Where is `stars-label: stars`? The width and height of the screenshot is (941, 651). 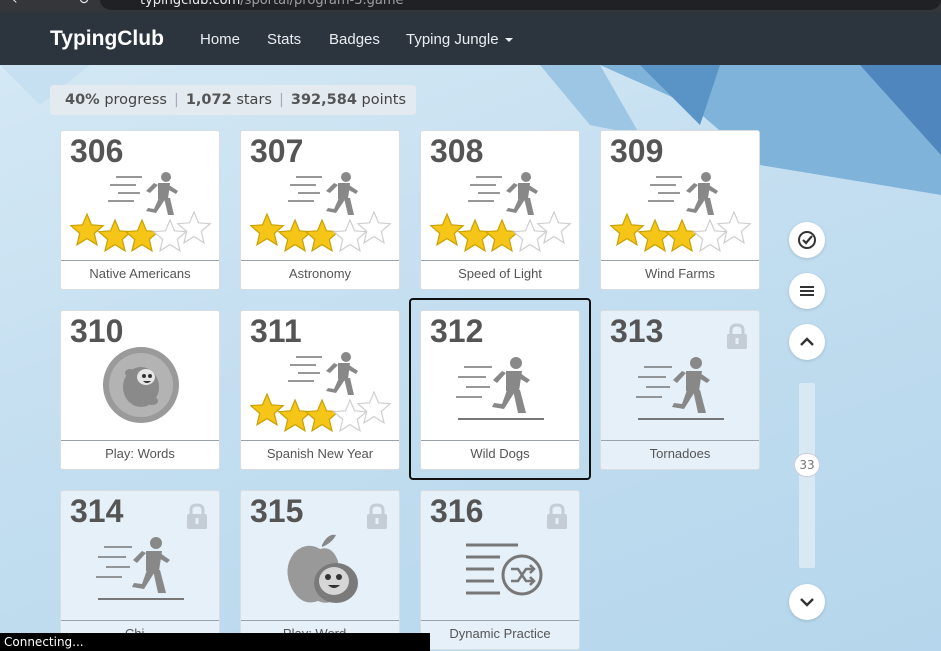
stars-label: stars is located at coordinates (254, 100).